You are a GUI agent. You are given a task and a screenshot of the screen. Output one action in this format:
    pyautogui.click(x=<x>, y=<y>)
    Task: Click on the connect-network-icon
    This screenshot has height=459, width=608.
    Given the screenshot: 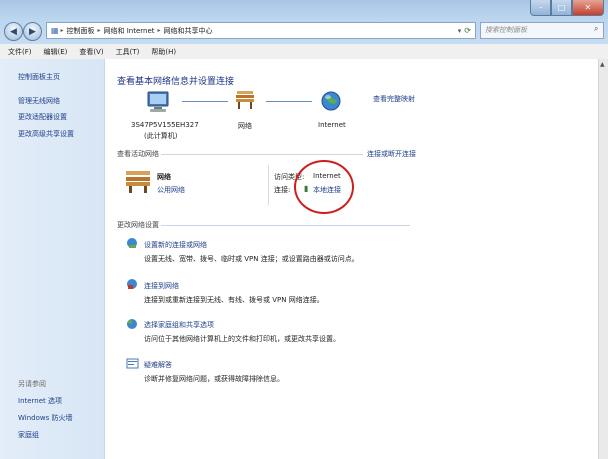 What is the action you would take?
    pyautogui.click(x=132, y=285)
    